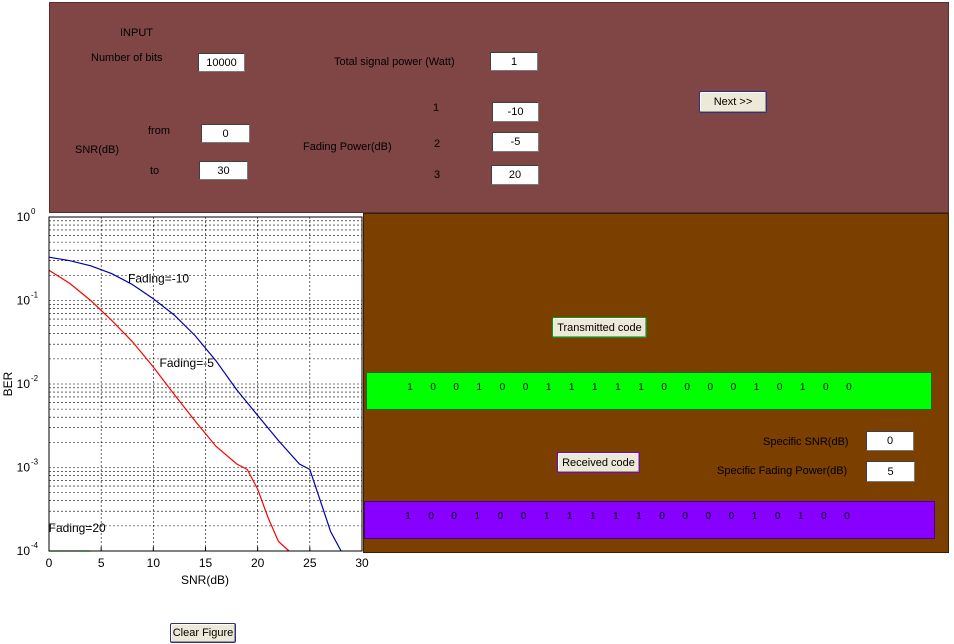 The image size is (954, 644). Describe the element at coordinates (733, 102) in the screenshot. I see `next-button: Next >>` at that location.